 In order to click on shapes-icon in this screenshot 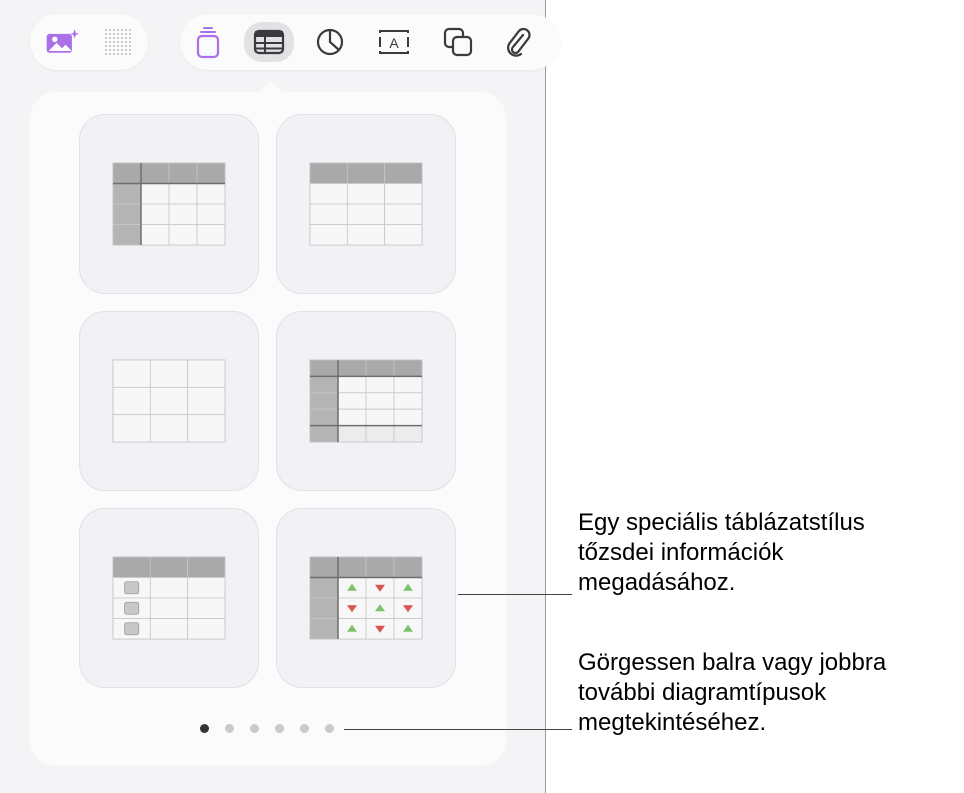, I will do `click(458, 42)`.